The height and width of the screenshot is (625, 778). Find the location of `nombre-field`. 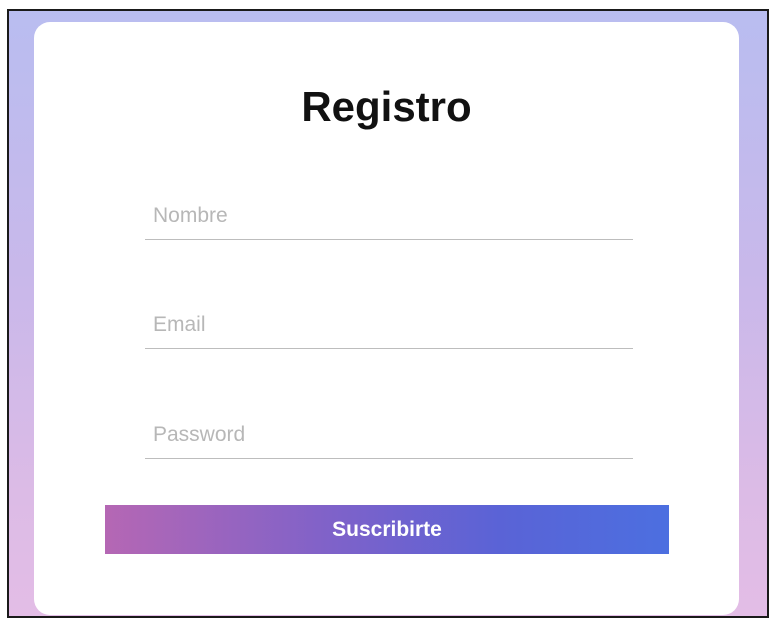

nombre-field is located at coordinates (389, 217).